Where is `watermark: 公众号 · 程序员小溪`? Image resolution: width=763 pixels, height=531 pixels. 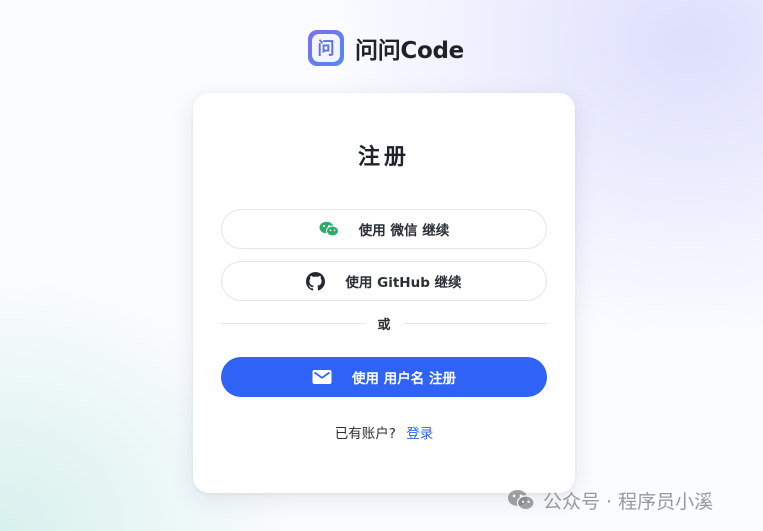 watermark: 公众号 · 程序员小溪 is located at coordinates (610, 500).